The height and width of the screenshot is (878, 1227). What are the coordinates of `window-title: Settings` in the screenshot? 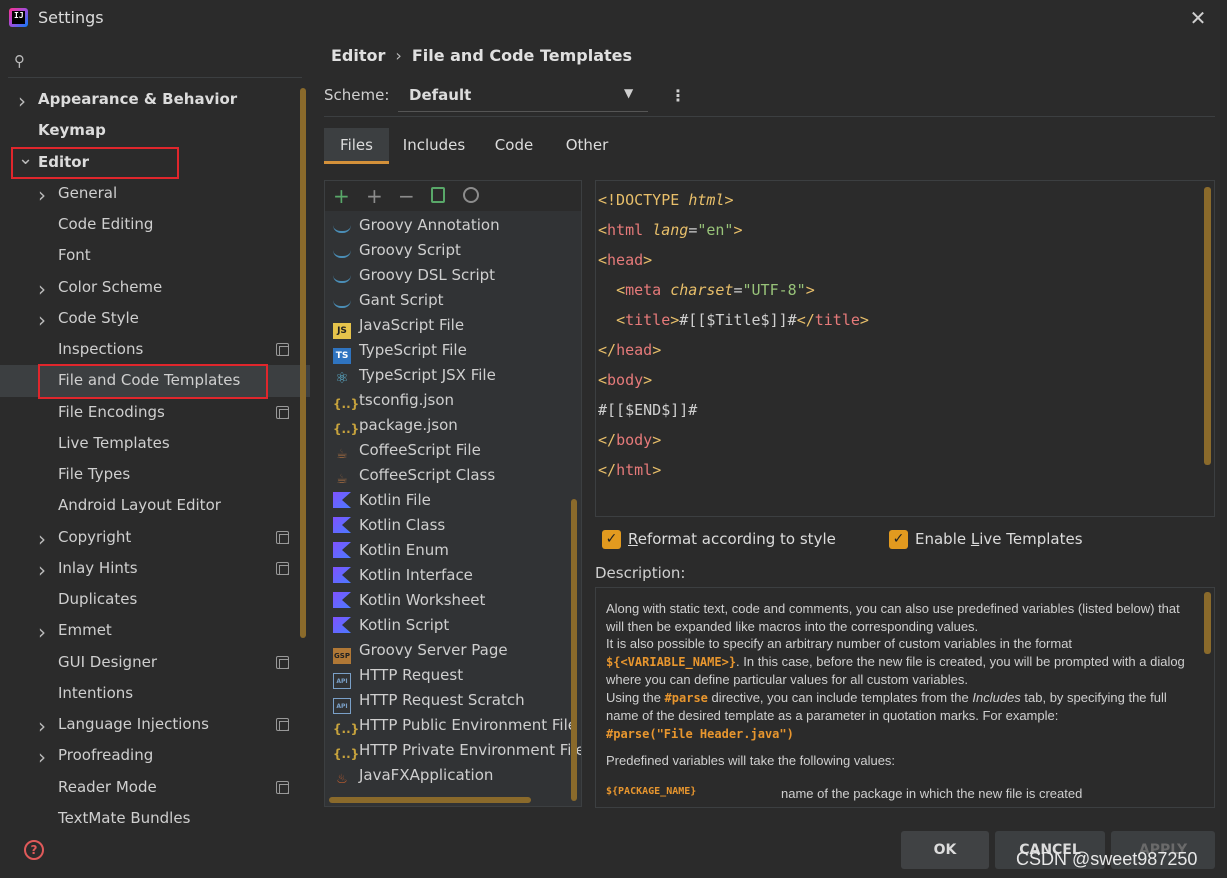 It's located at (71, 17).